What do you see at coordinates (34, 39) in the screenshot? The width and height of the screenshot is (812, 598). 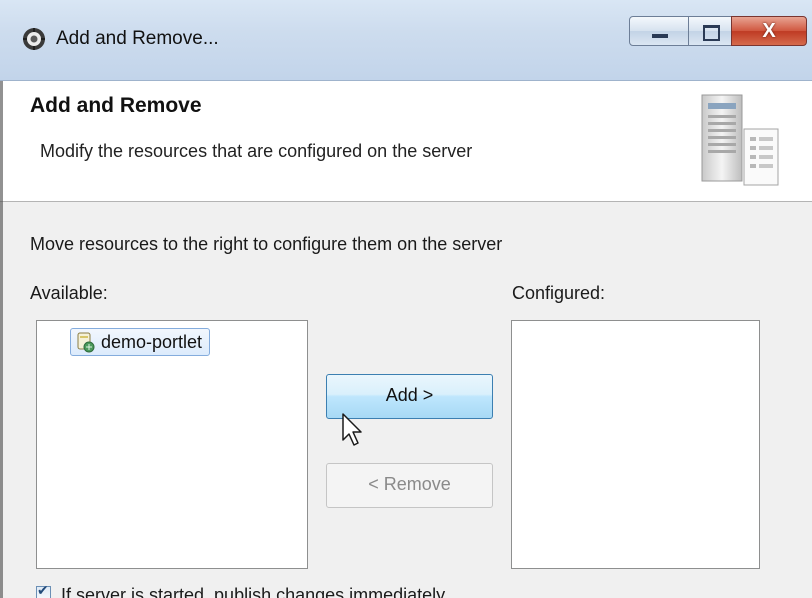 I see `eclipse-icon` at bounding box center [34, 39].